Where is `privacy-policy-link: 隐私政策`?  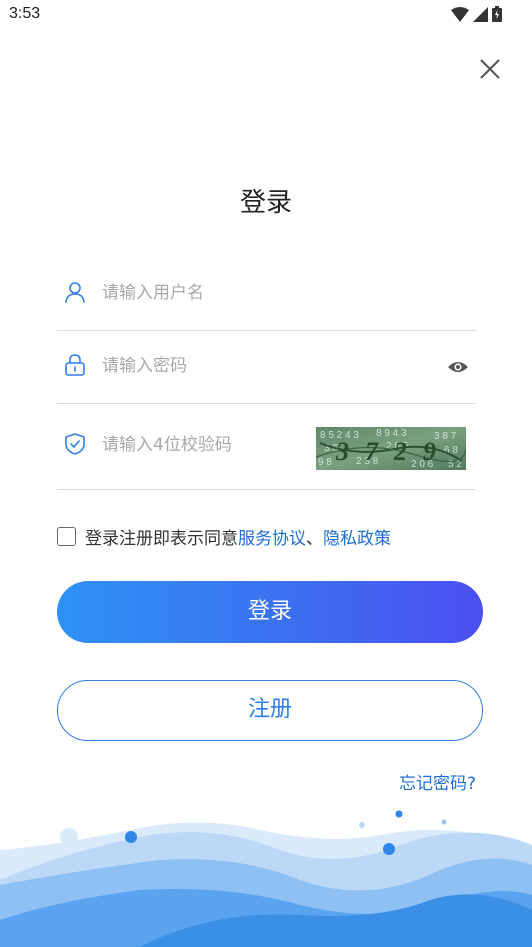 privacy-policy-link: 隐私政策 is located at coordinates (357, 539).